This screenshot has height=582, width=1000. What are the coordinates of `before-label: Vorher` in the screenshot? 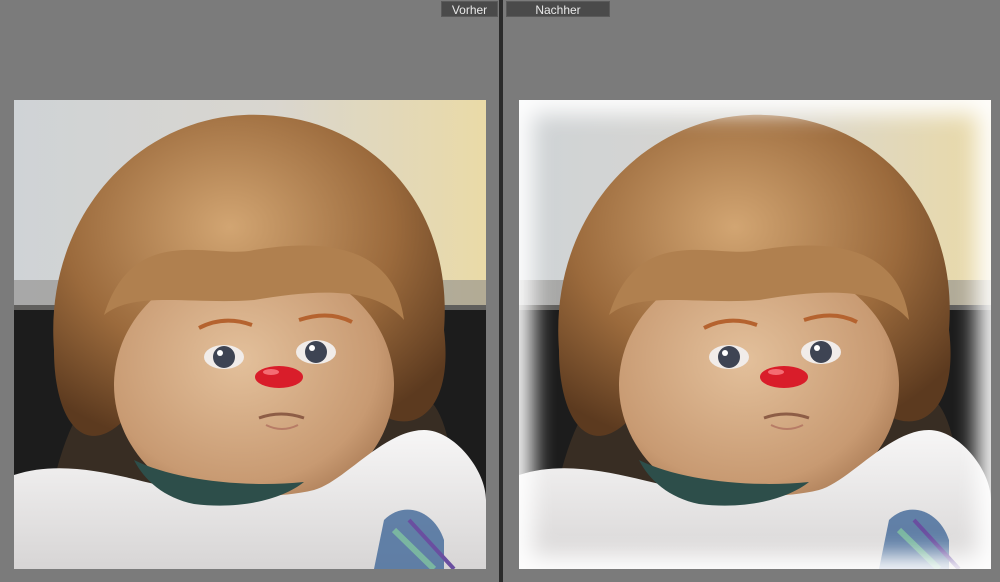 It's located at (469, 9).